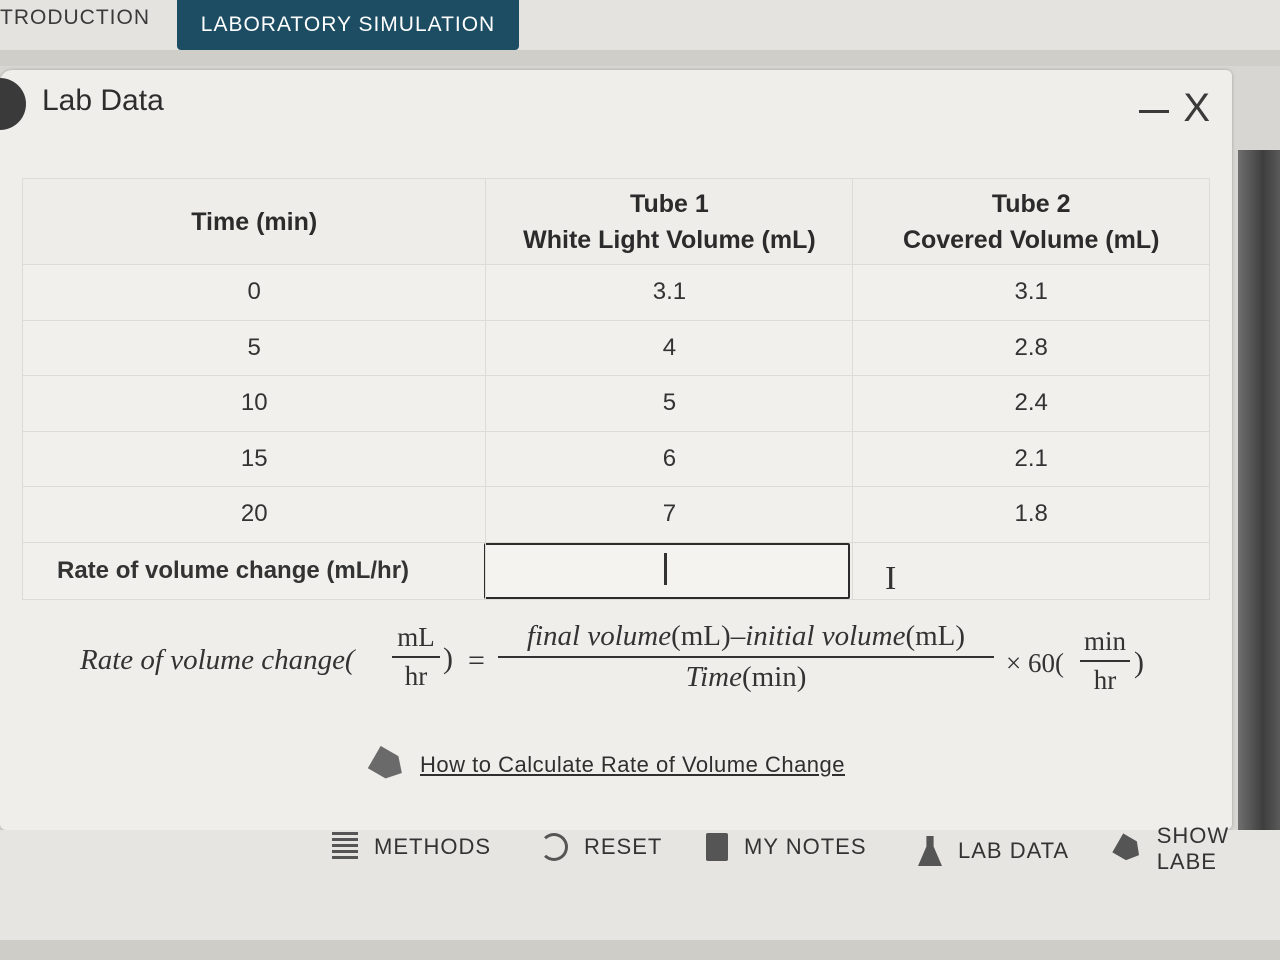 The width and height of the screenshot is (1280, 960). I want to click on rate-row: Rate of volume change (mL/hr), so click(615, 570).